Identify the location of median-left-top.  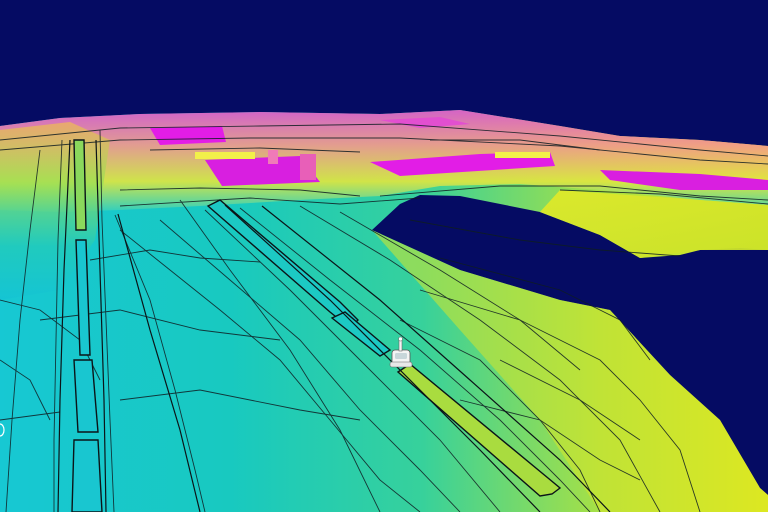
(80, 185).